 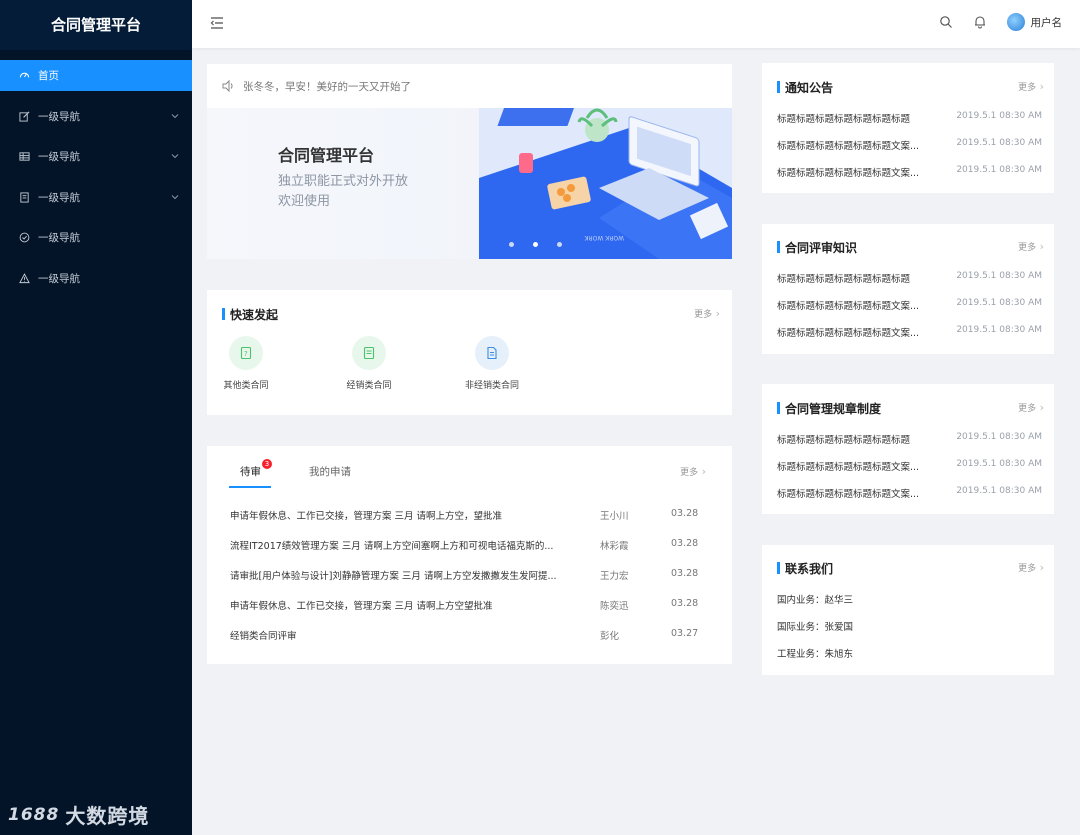 What do you see at coordinates (263, 636) in the screenshot?
I see `task-title: 经销类合同评审` at bounding box center [263, 636].